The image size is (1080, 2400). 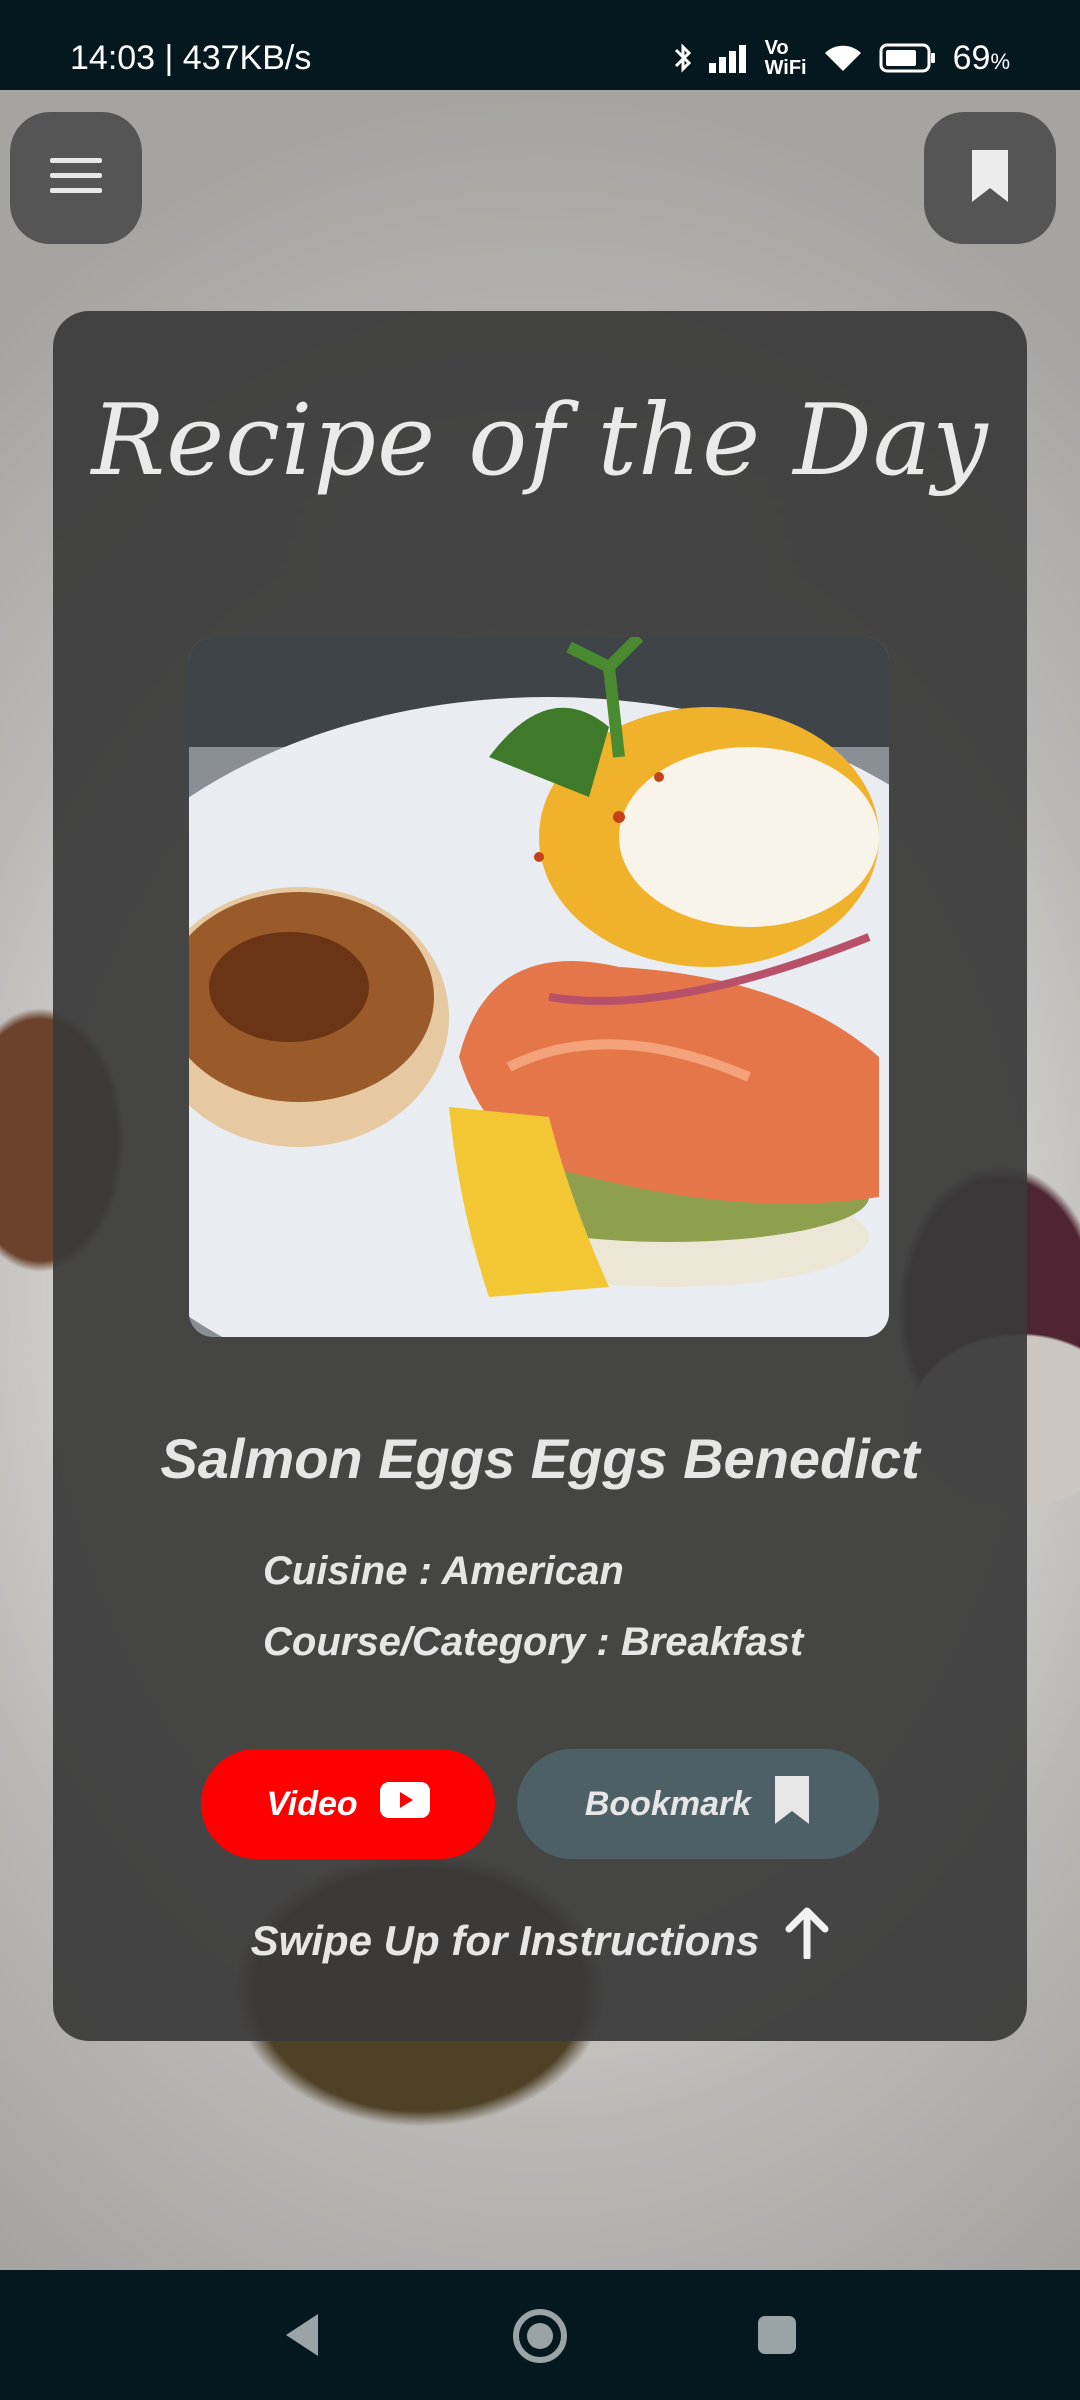 I want to click on hamburger-menu-icon, so click(x=76, y=178).